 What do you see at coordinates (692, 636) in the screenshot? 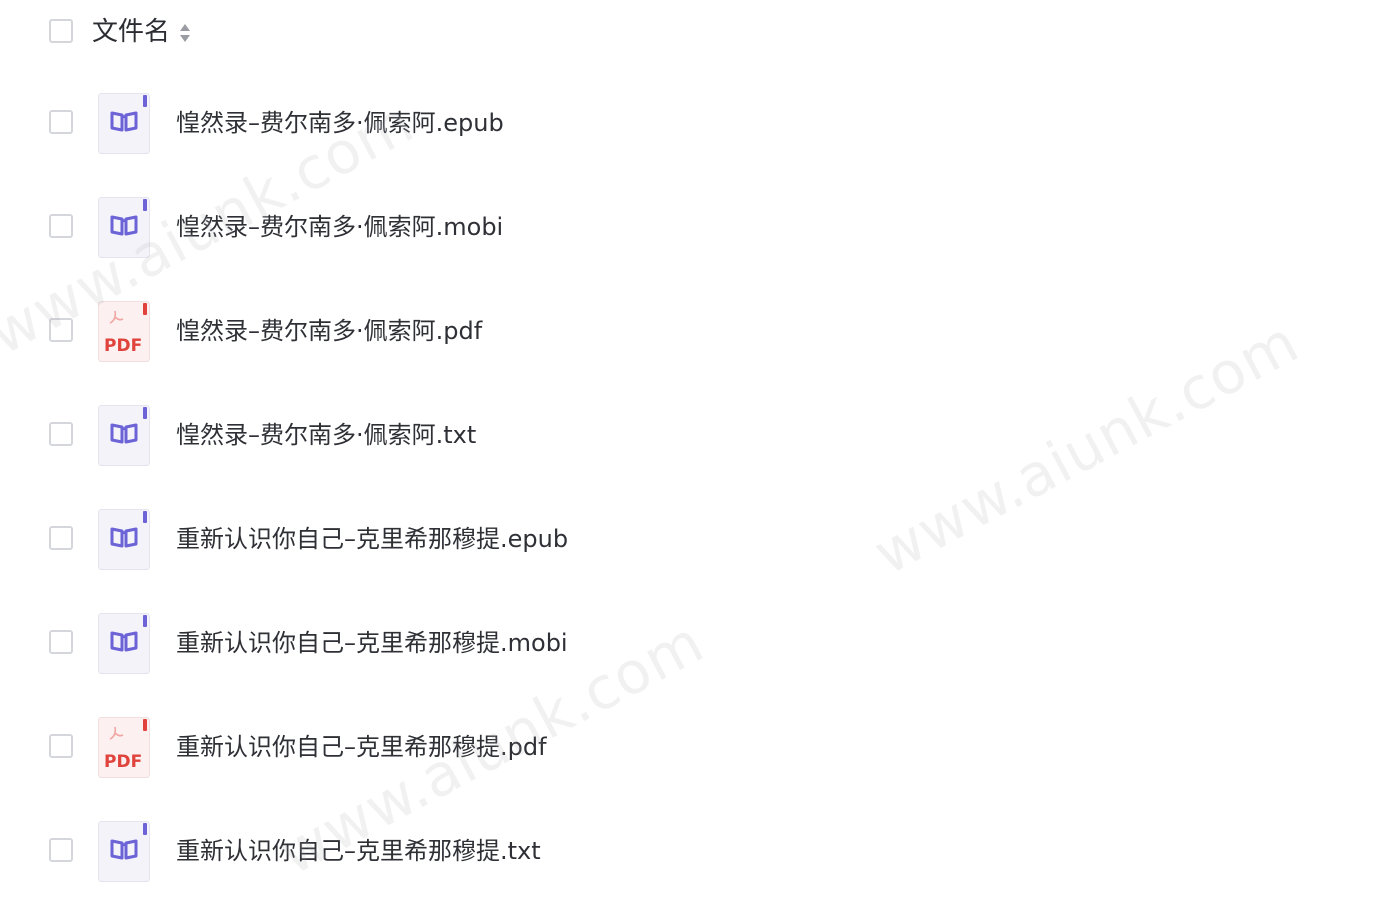
I see `file-row: 重新认识你自己–克里希那穆提.mobi` at bounding box center [692, 636].